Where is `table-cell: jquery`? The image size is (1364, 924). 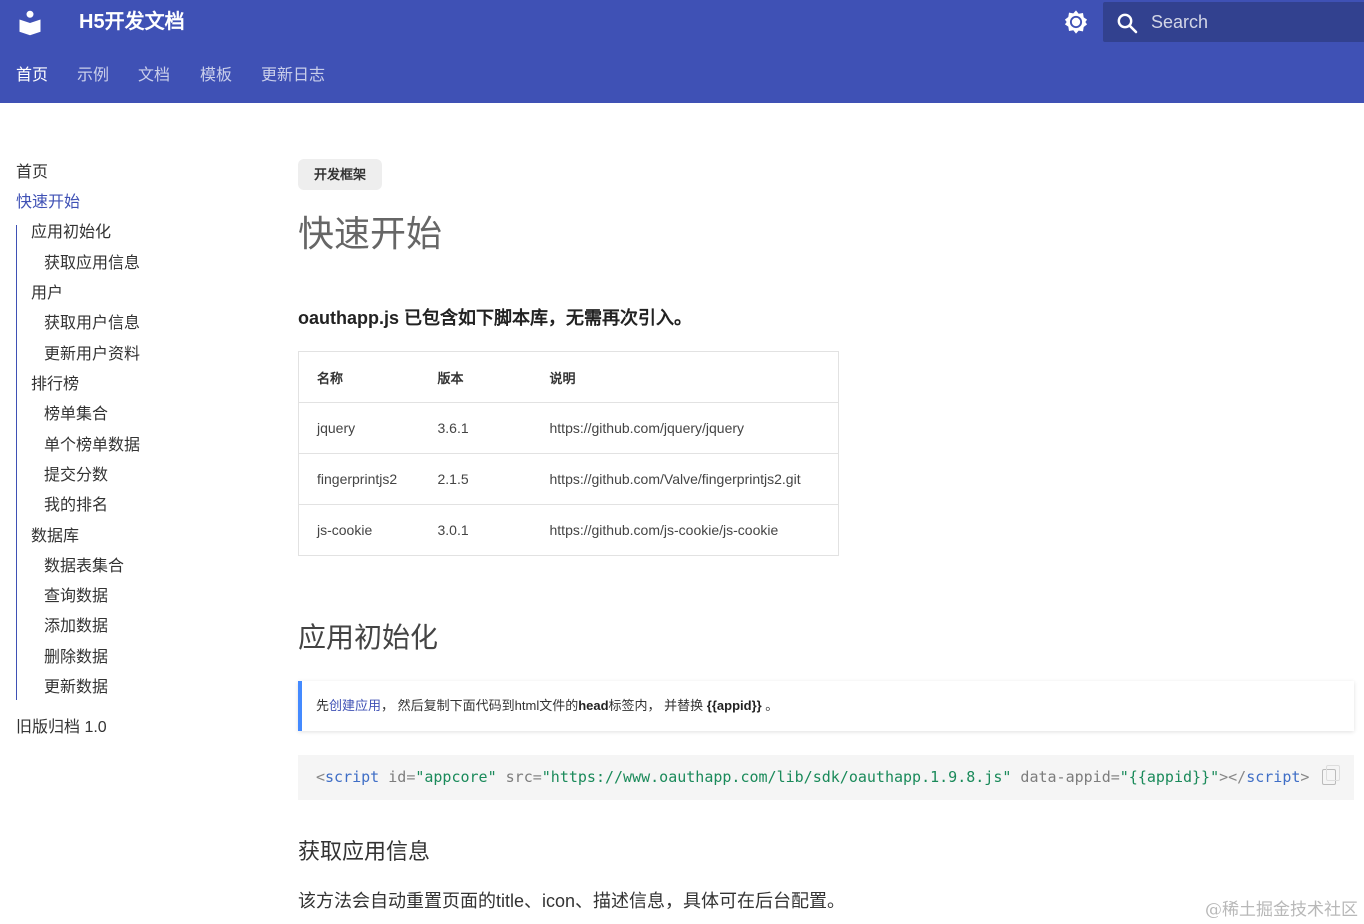 table-cell: jquery is located at coordinates (359, 428).